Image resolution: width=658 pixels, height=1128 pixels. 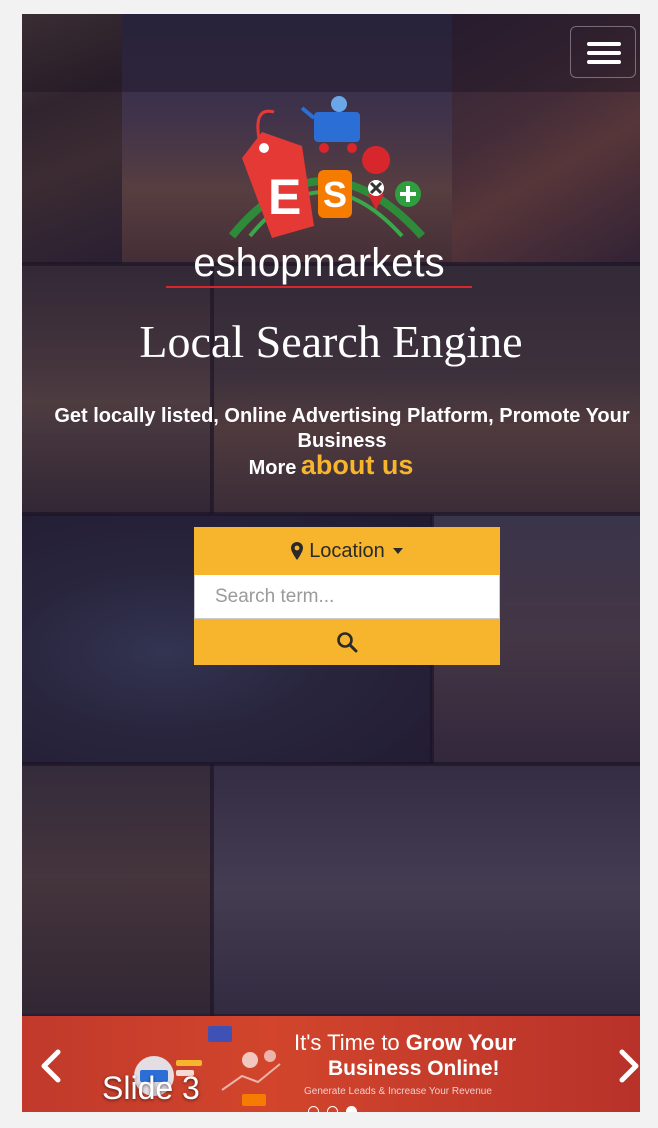 I want to click on chevron-right-icon, so click(x=627, y=1066).